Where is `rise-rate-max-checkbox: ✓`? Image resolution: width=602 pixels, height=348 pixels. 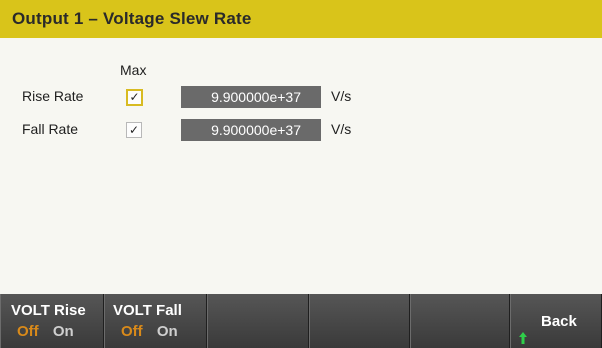
rise-rate-max-checkbox: ✓ is located at coordinates (134, 97).